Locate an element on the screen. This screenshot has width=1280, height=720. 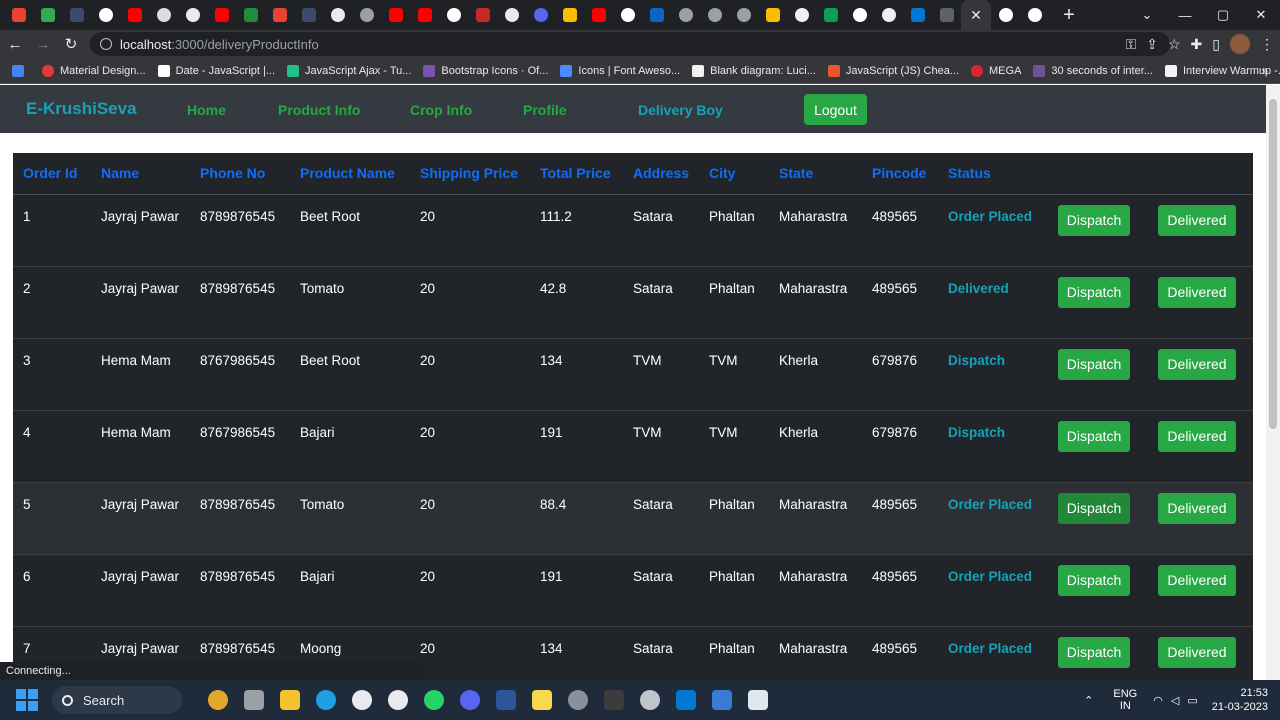
language-indicator: ENG IN is located at coordinates (1125, 700).